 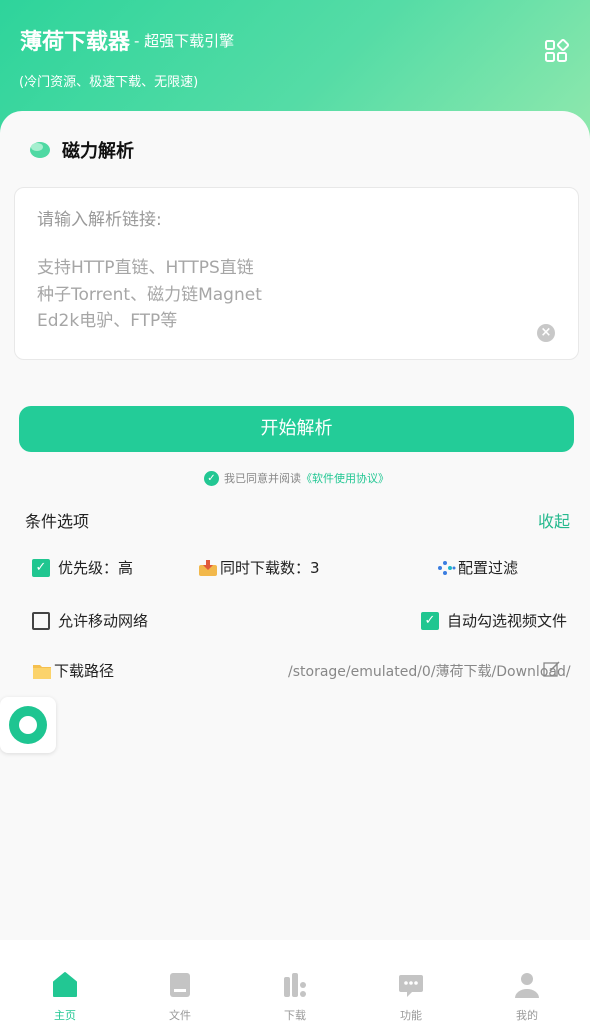 I want to click on tab-features: 功能, so click(x=411, y=984).